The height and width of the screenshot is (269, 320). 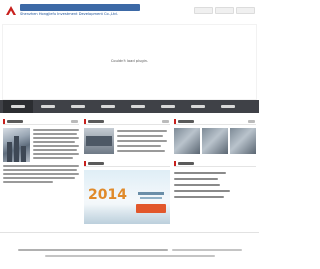 I want to click on news-image, so click(x=99, y=141).